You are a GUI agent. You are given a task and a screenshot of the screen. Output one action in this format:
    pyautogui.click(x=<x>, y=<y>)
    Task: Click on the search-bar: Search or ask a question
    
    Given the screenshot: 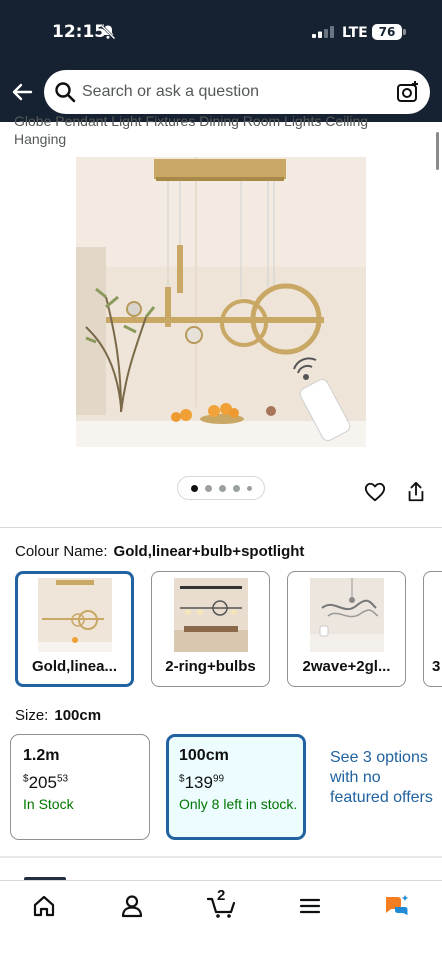 What is the action you would take?
    pyautogui.click(x=237, y=92)
    